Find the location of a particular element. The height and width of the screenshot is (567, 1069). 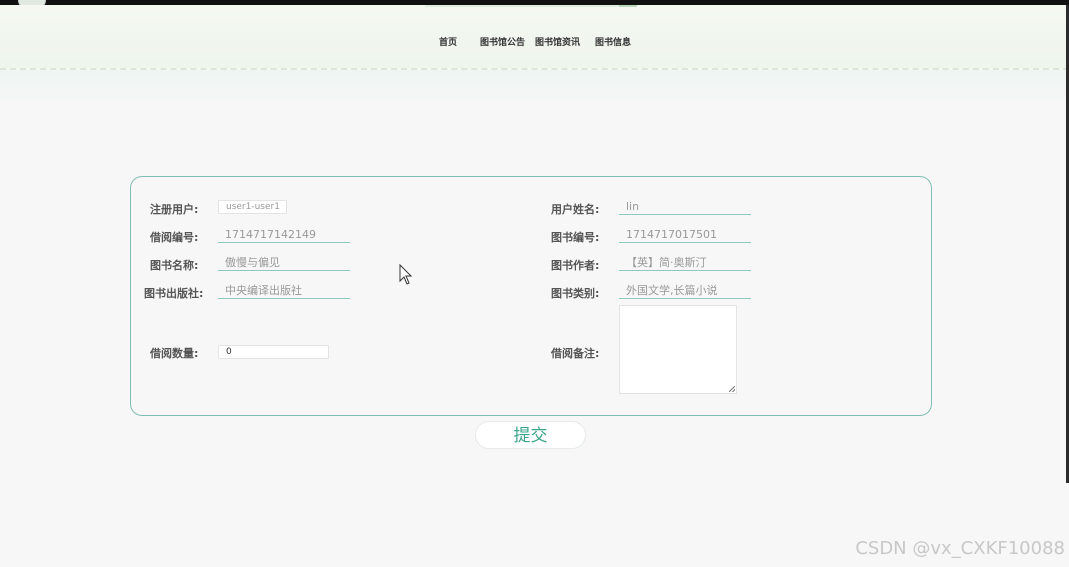

nav-item-home: 首页 is located at coordinates (448, 41).